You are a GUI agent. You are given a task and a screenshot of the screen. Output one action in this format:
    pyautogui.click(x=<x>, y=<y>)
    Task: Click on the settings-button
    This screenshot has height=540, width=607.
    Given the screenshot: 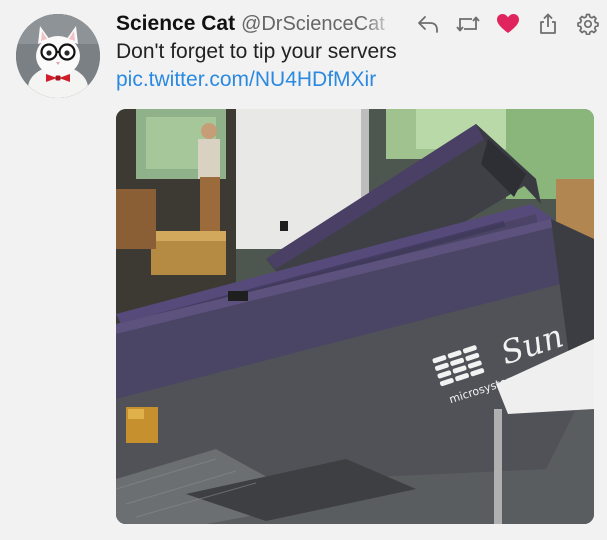 What is the action you would take?
    pyautogui.click(x=587, y=24)
    